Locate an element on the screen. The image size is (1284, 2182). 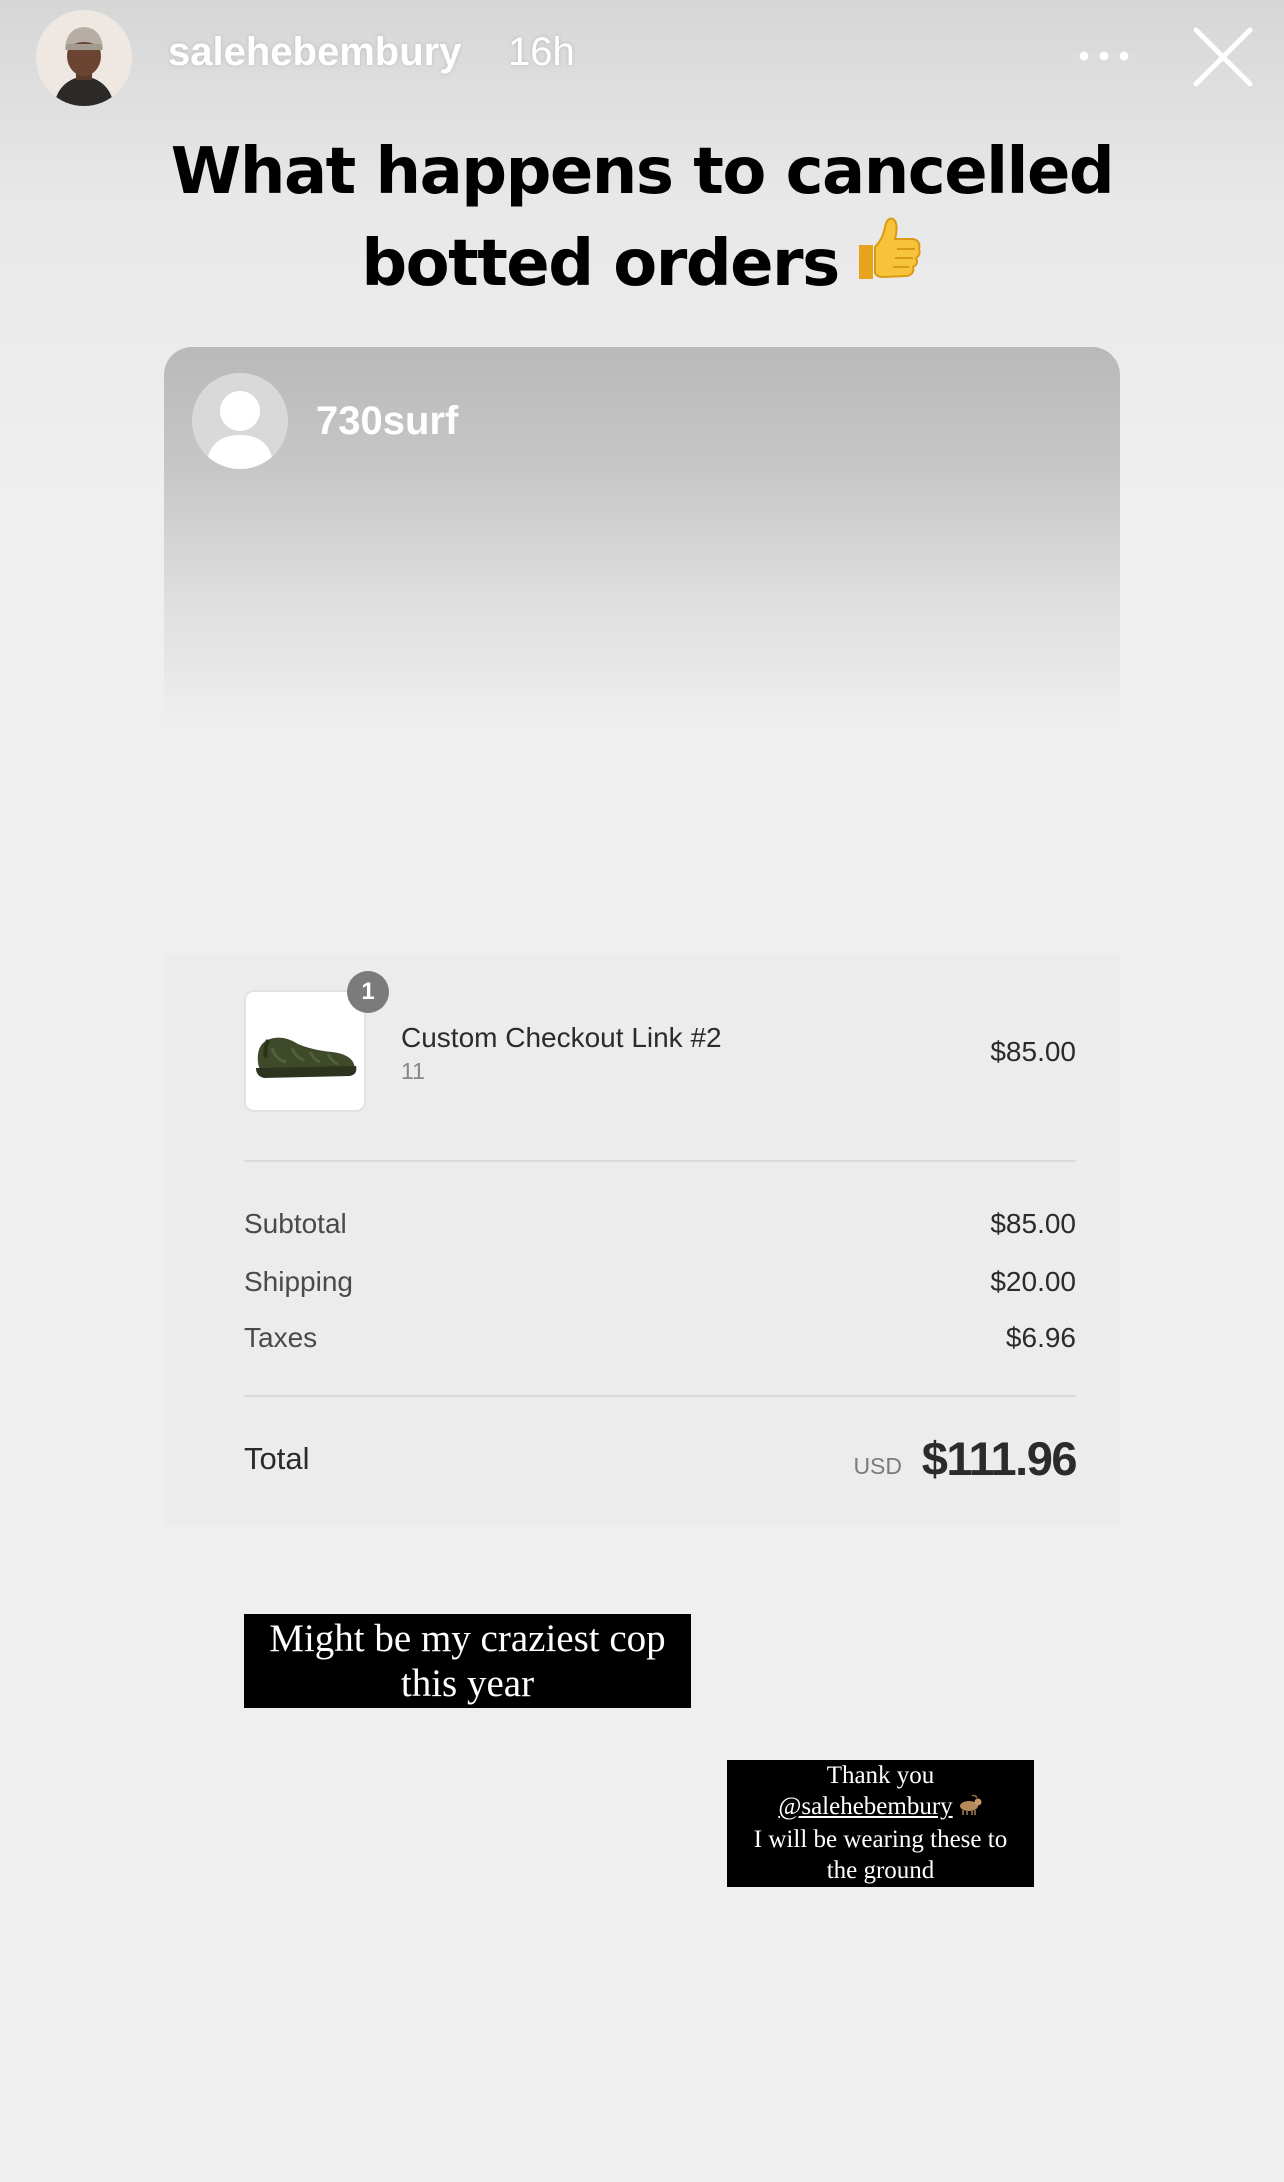
taxes-label: Taxes is located at coordinates (281, 1337).